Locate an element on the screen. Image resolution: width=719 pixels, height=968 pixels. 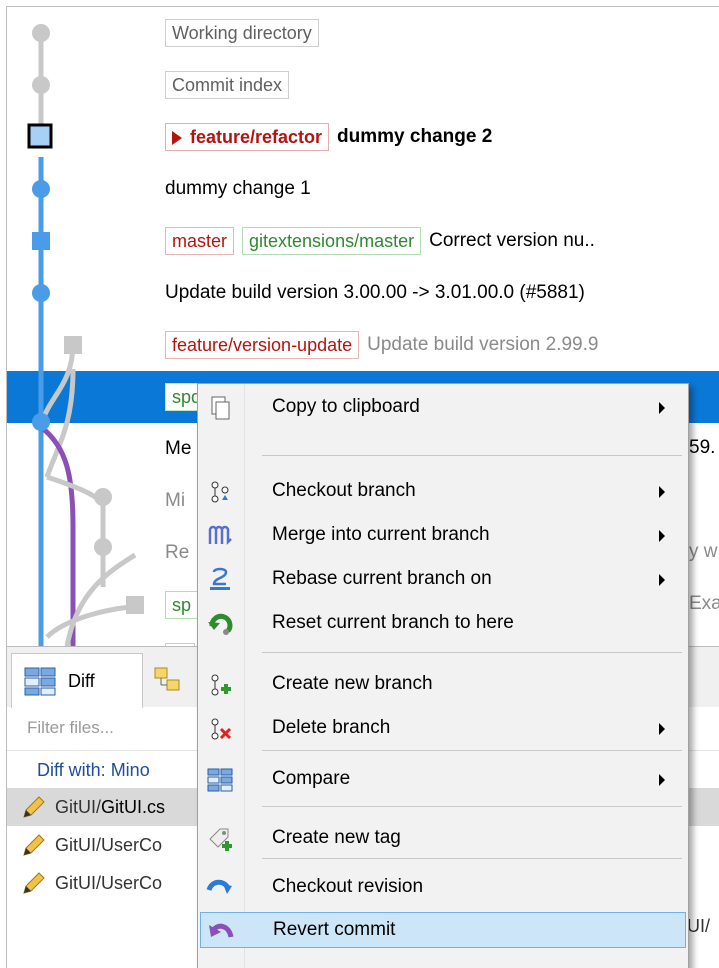
menu-item-checkout-revision: Checkout revision is located at coordinates (443, 888).